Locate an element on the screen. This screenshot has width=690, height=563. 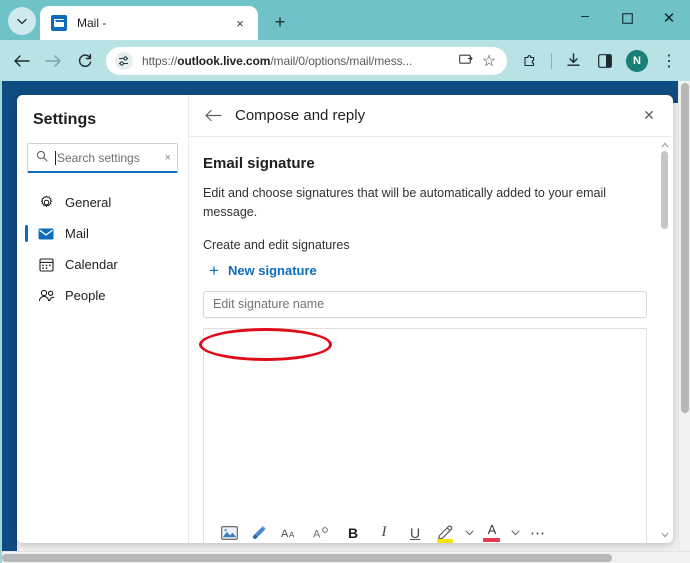
tab-close-button: × is located at coordinates (240, 23).